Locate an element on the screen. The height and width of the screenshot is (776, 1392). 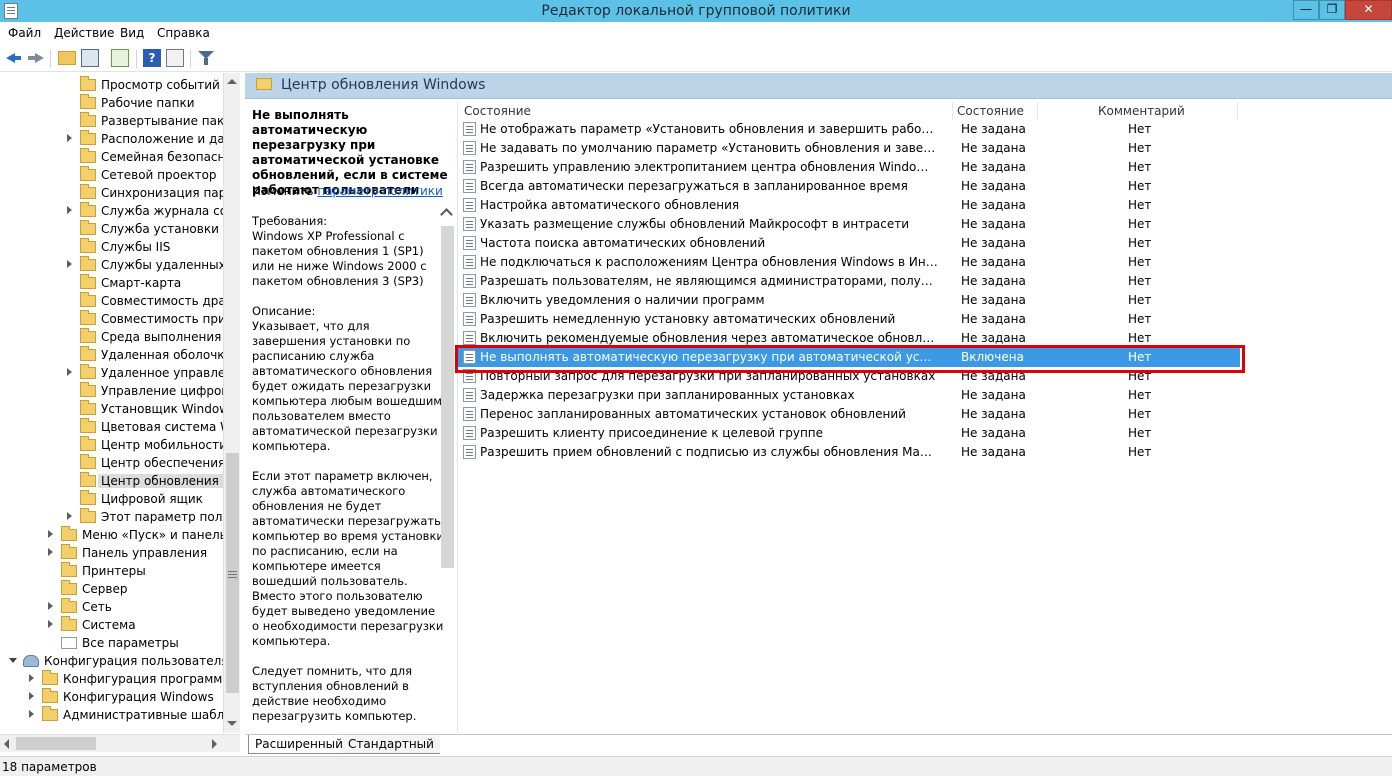
close-button: ✕ is located at coordinates (1368, 10).